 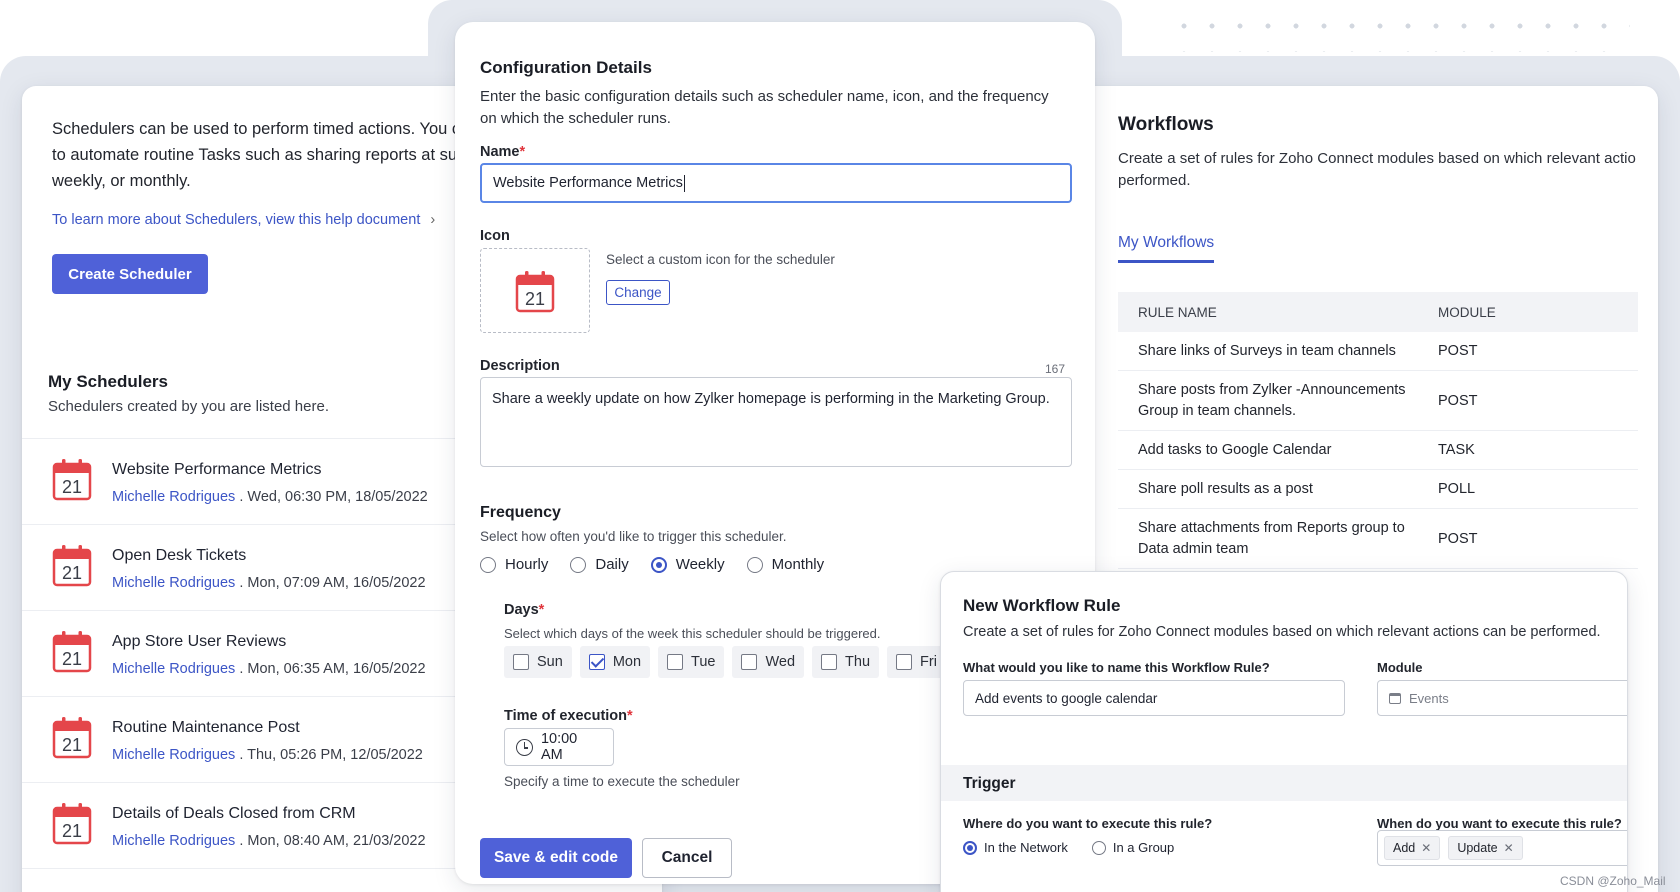 What do you see at coordinates (495, 236) in the screenshot?
I see `icon-label: Icon` at bounding box center [495, 236].